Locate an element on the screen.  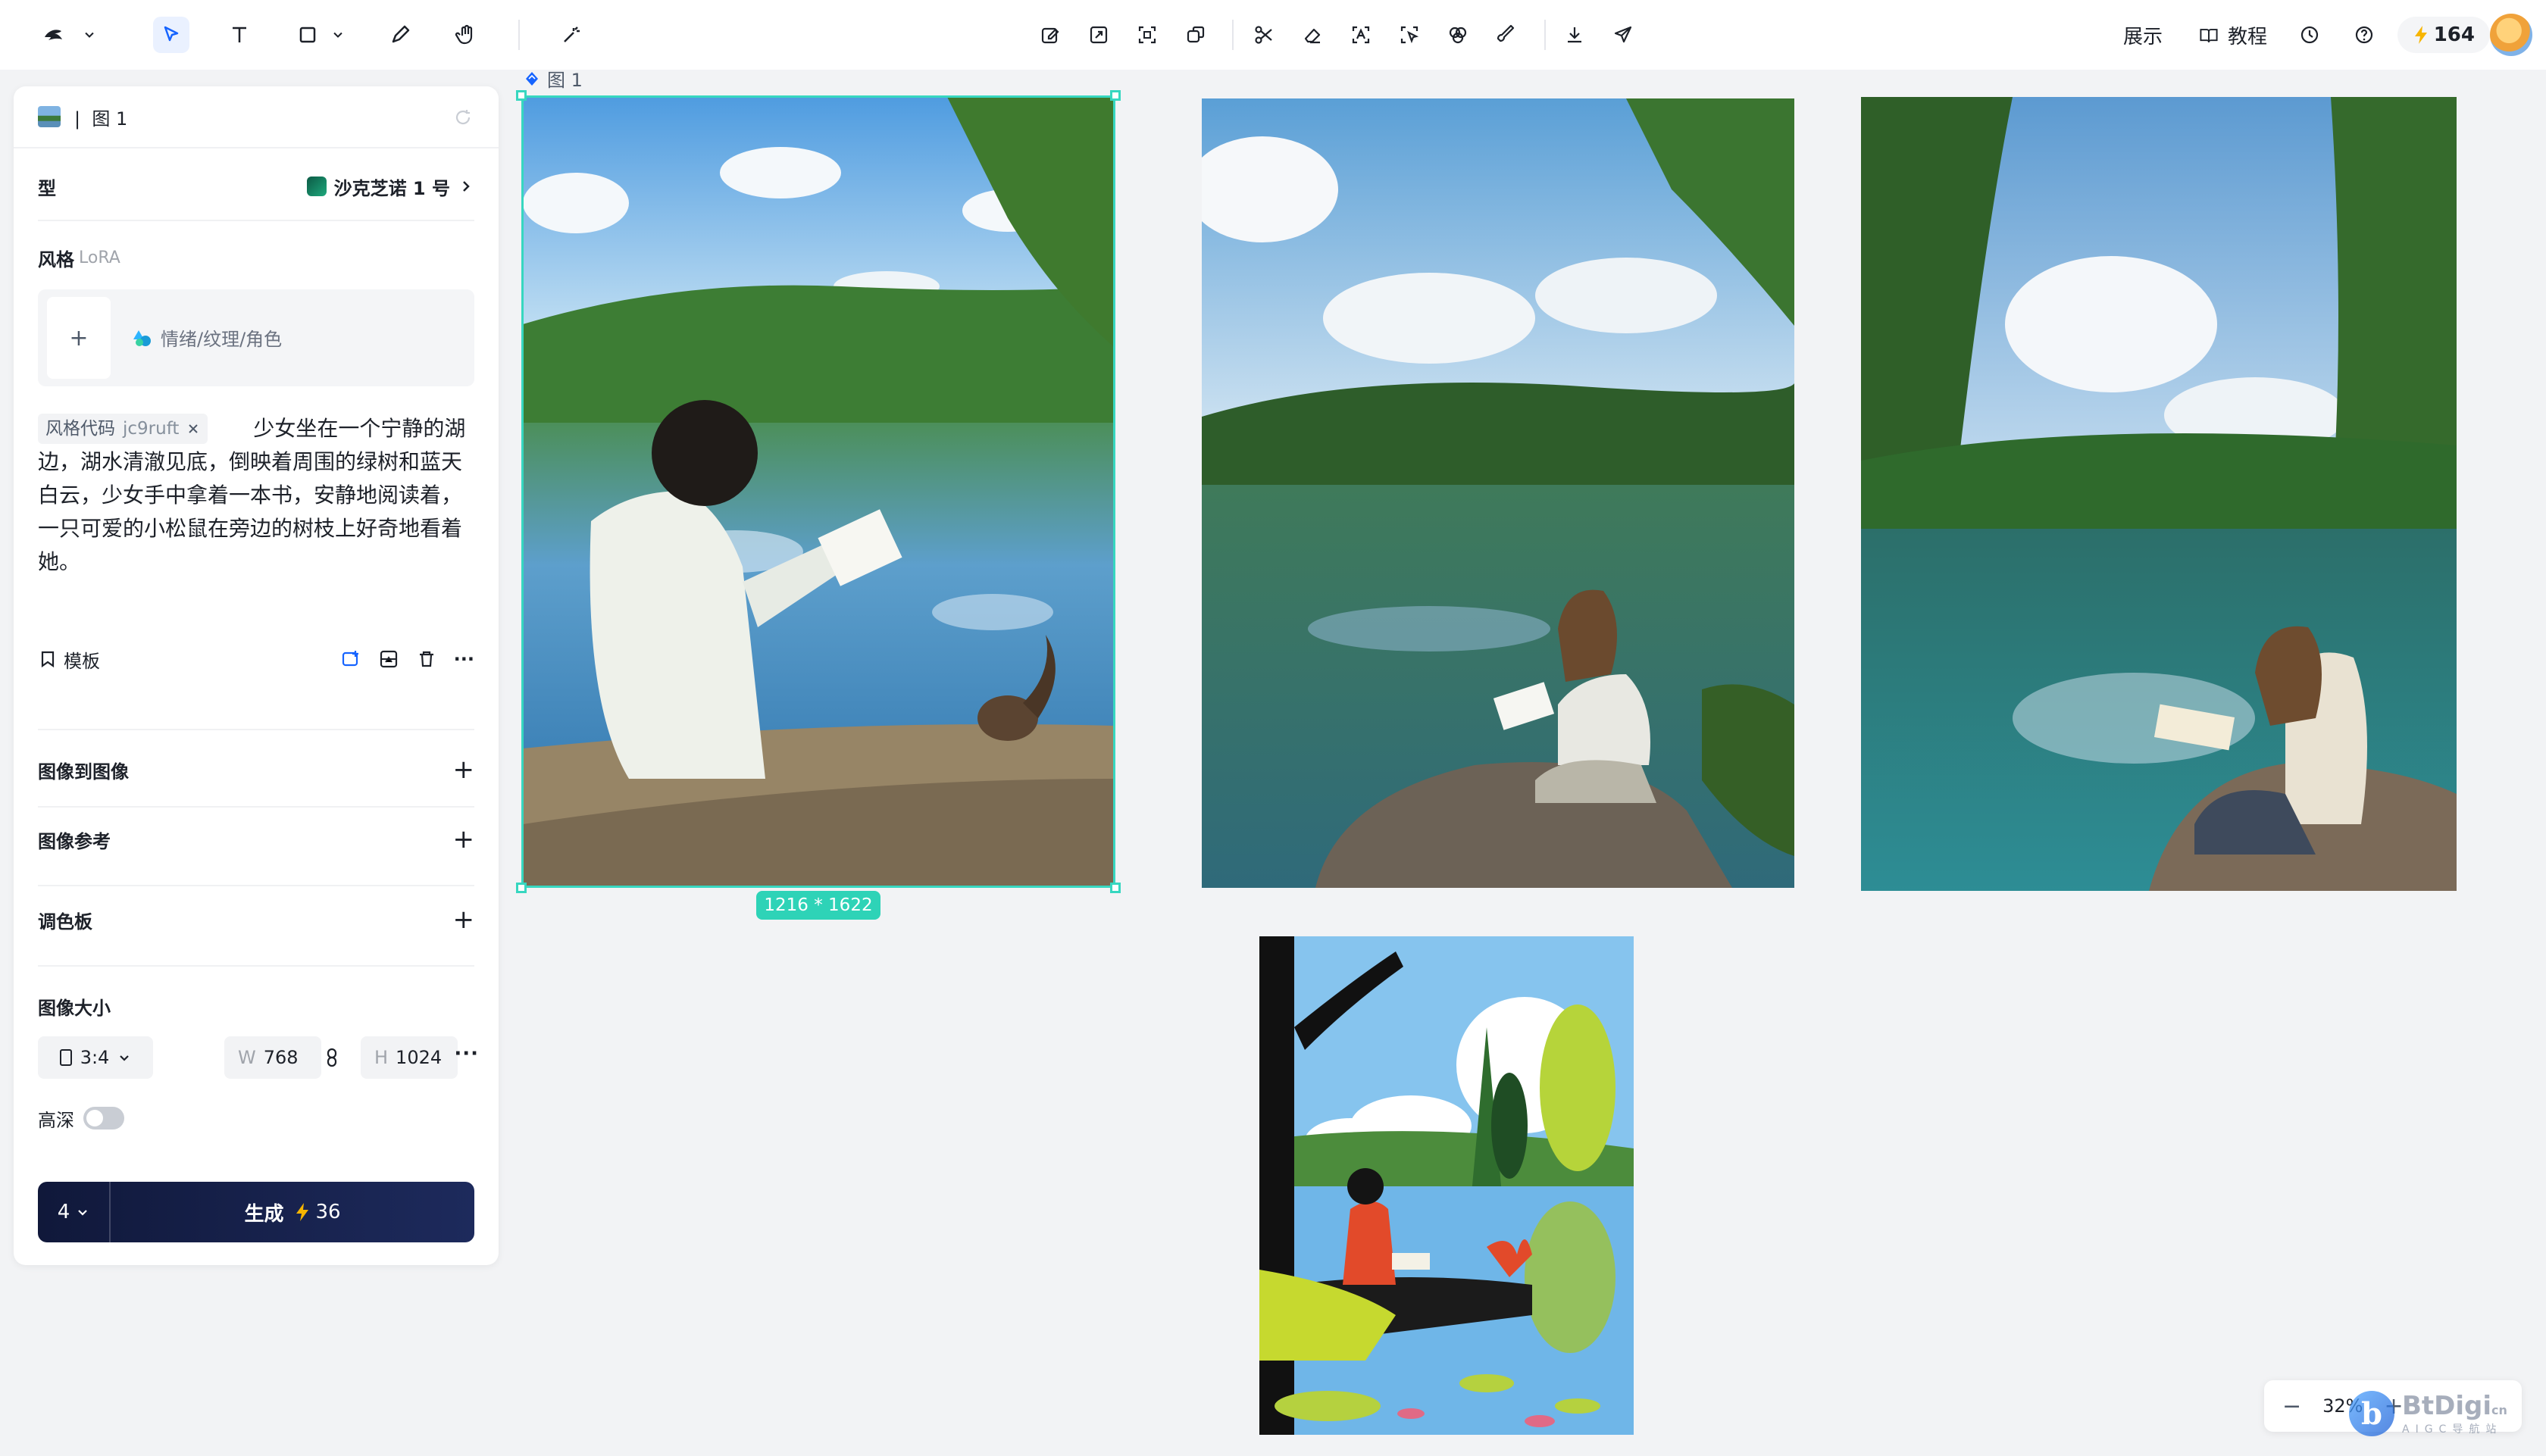
watermark-brand: BtDigi is located at coordinates (2447, 1406).